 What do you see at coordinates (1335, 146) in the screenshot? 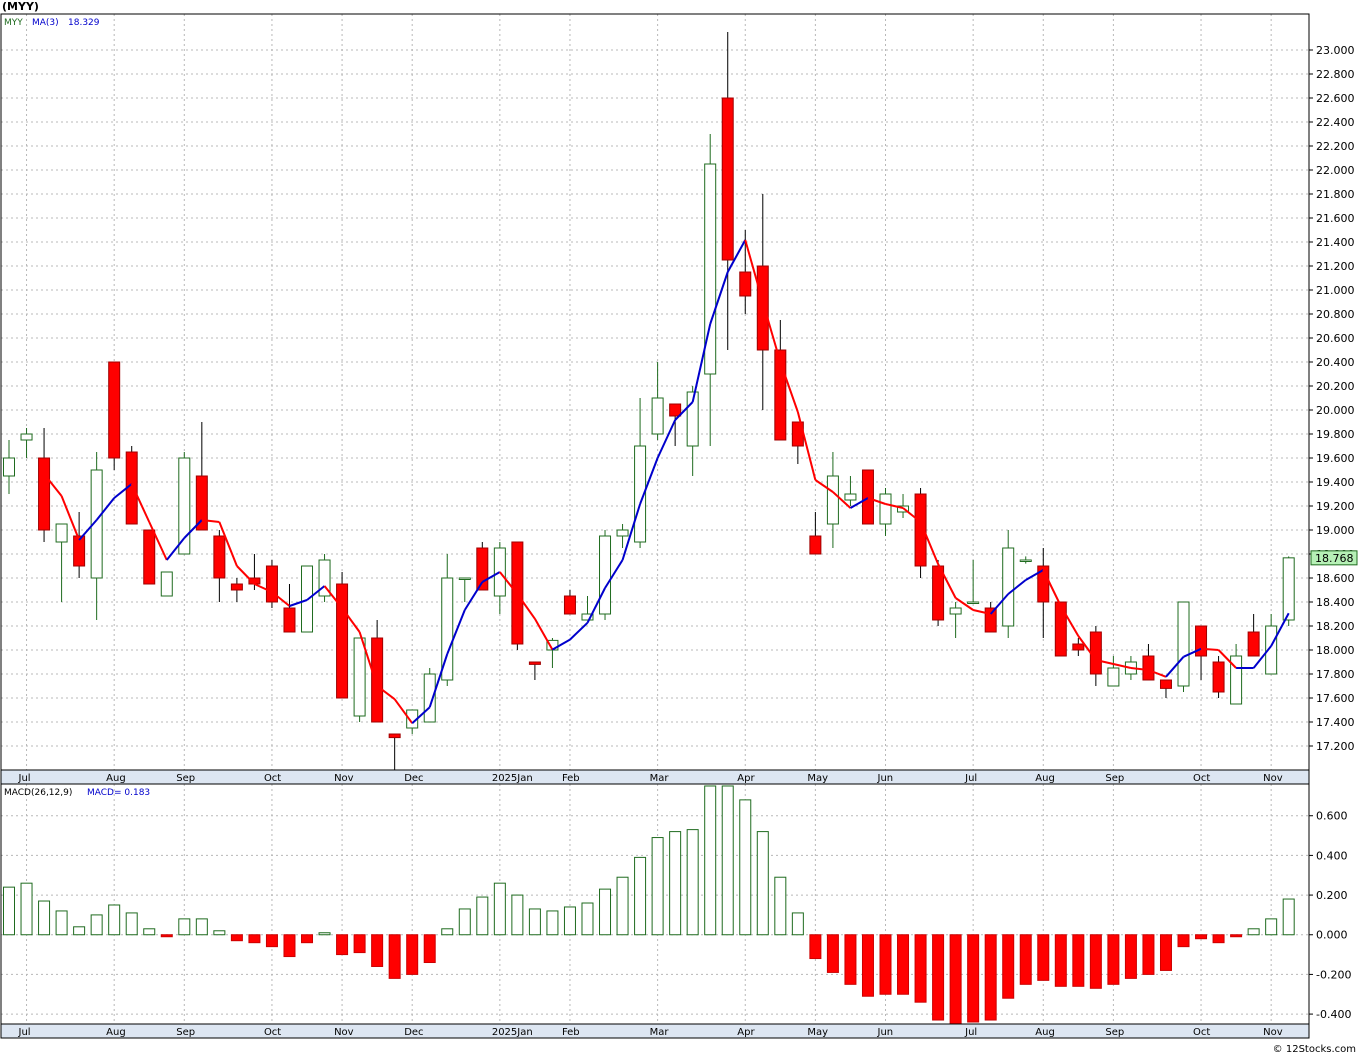
I see `price-y-tick-label: 22.200` at bounding box center [1335, 146].